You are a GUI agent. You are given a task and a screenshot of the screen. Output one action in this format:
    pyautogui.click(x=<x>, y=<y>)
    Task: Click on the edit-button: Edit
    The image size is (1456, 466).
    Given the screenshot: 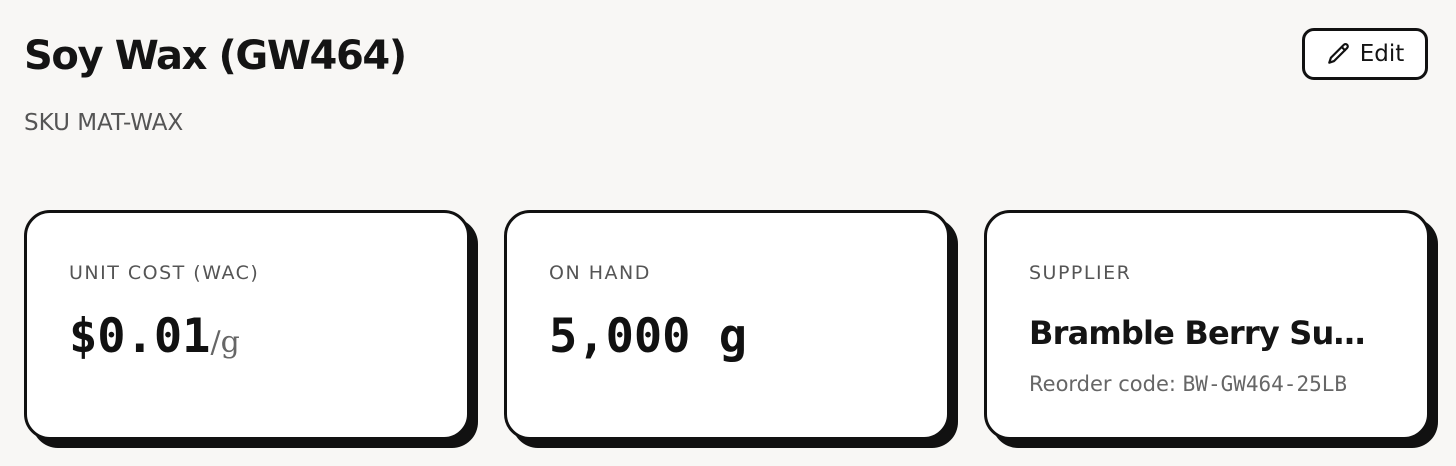 What is the action you would take?
    pyautogui.click(x=1365, y=54)
    